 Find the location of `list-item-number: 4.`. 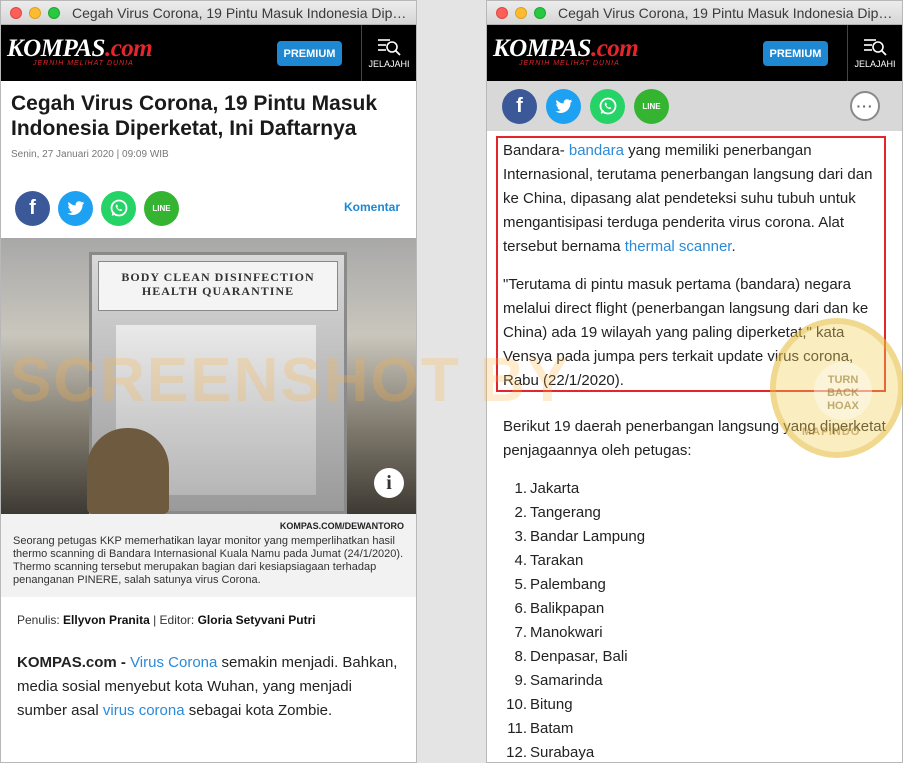

list-item-number: 4. is located at coordinates (520, 560).